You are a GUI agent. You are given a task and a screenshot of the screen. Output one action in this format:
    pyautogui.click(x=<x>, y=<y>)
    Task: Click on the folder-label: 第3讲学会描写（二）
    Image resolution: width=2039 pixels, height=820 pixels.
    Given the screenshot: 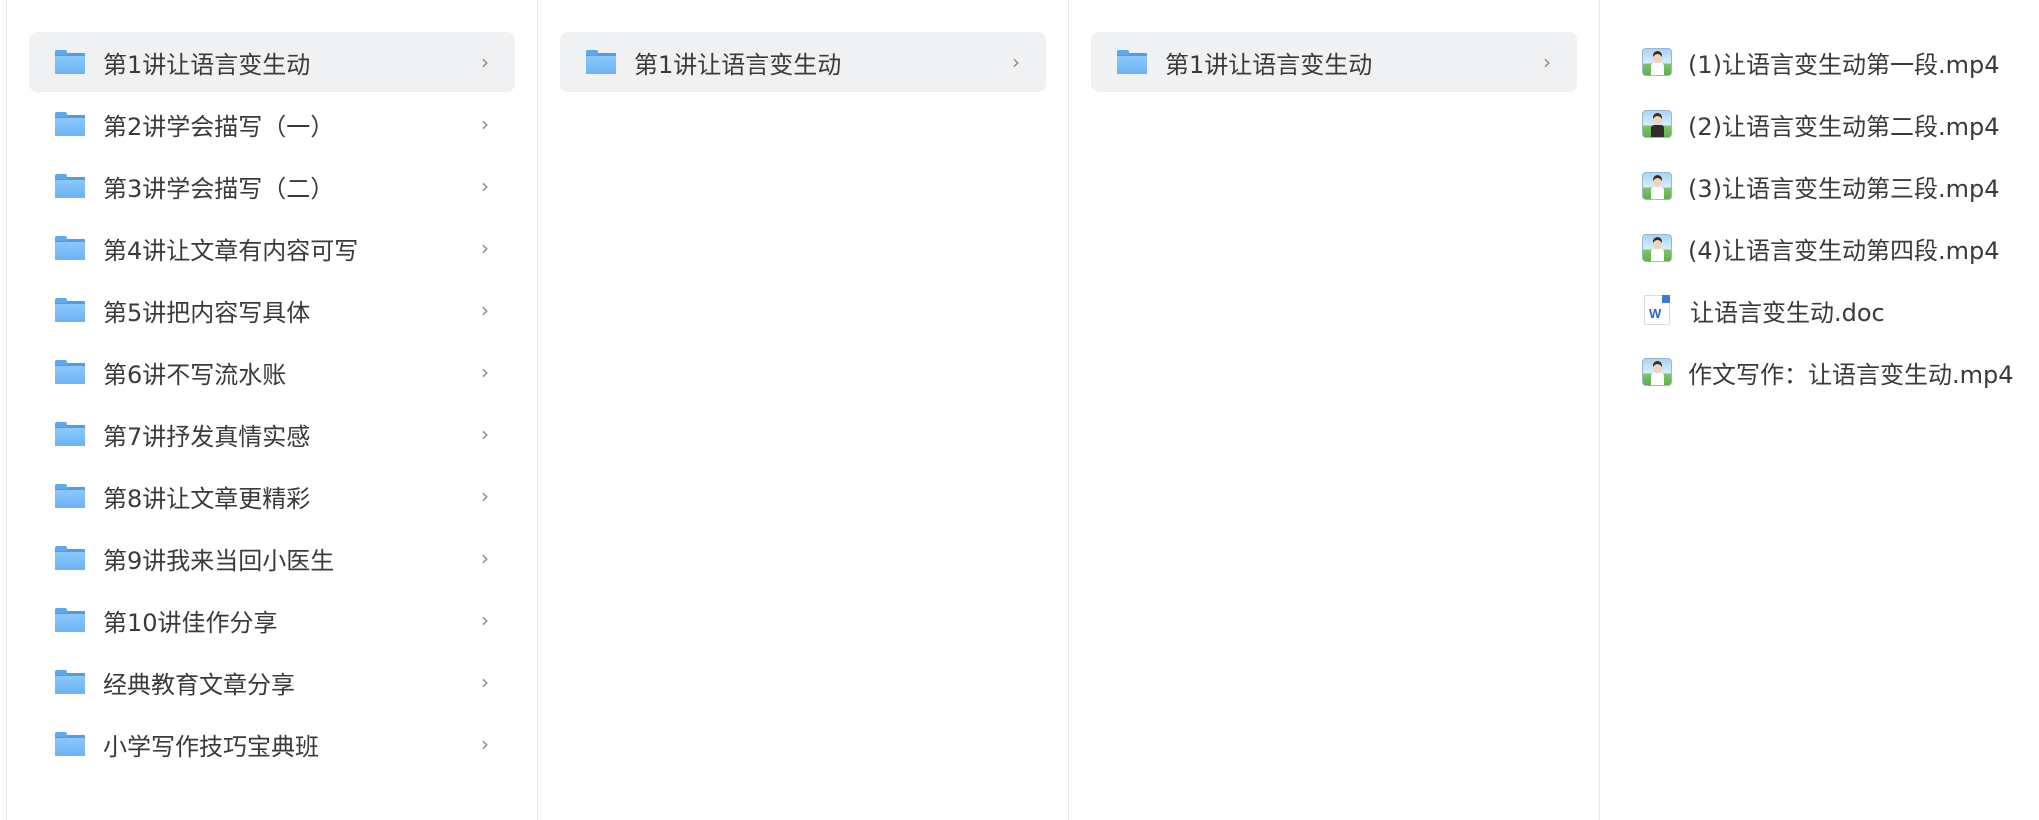 What is the action you would take?
    pyautogui.click(x=219, y=188)
    